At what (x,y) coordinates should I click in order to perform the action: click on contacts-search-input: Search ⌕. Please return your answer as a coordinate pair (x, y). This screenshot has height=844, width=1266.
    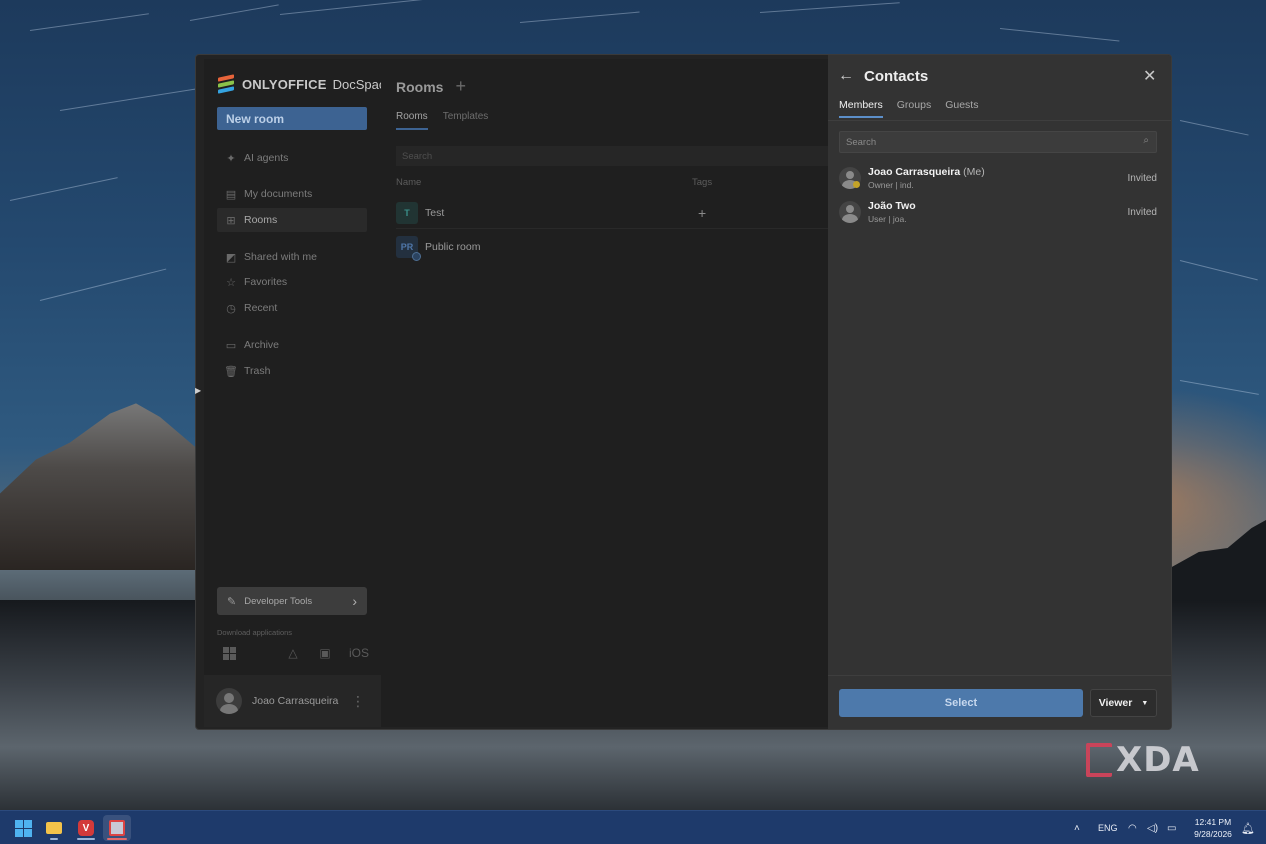
    Looking at the image, I should click on (998, 142).